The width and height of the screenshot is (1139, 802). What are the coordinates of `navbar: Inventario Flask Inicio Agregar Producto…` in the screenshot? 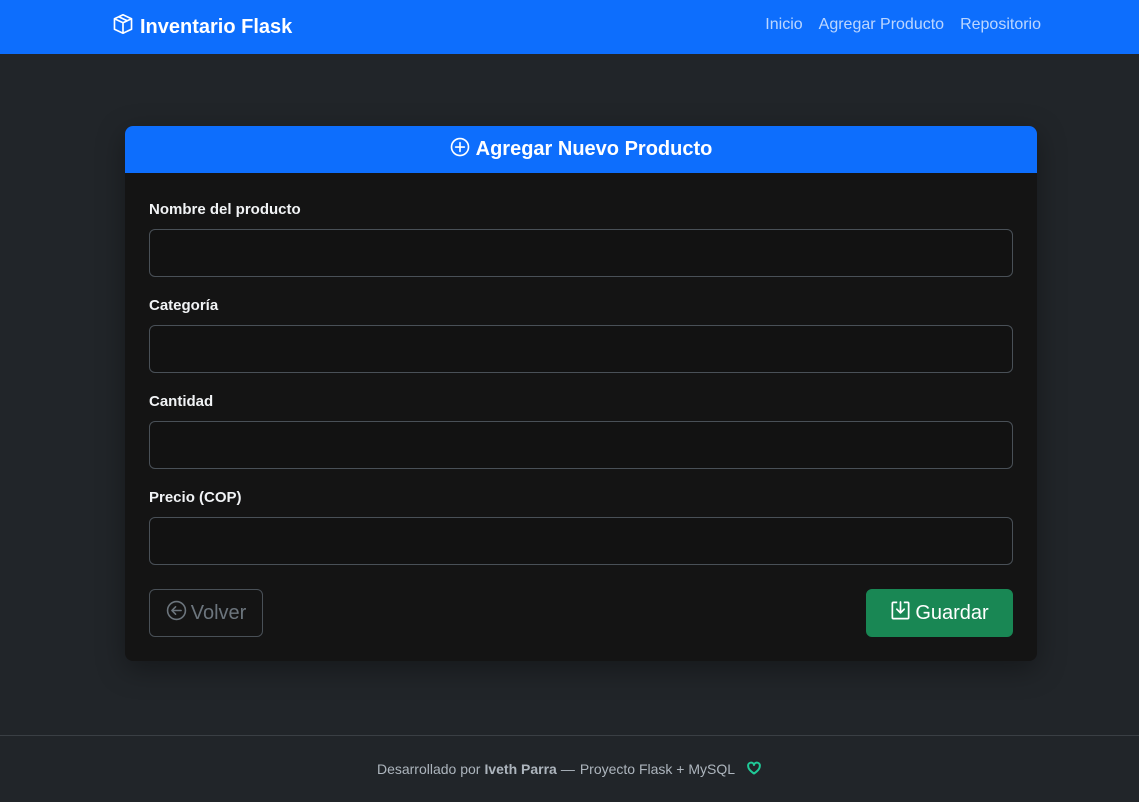 It's located at (569, 27).